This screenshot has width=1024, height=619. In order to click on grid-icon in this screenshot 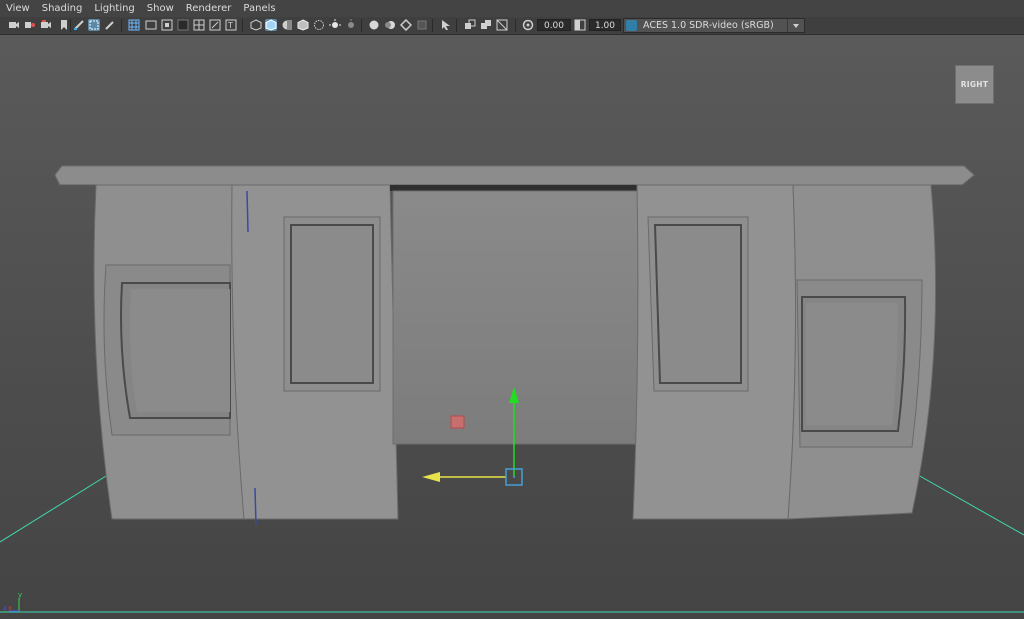, I will do `click(134, 25)`.